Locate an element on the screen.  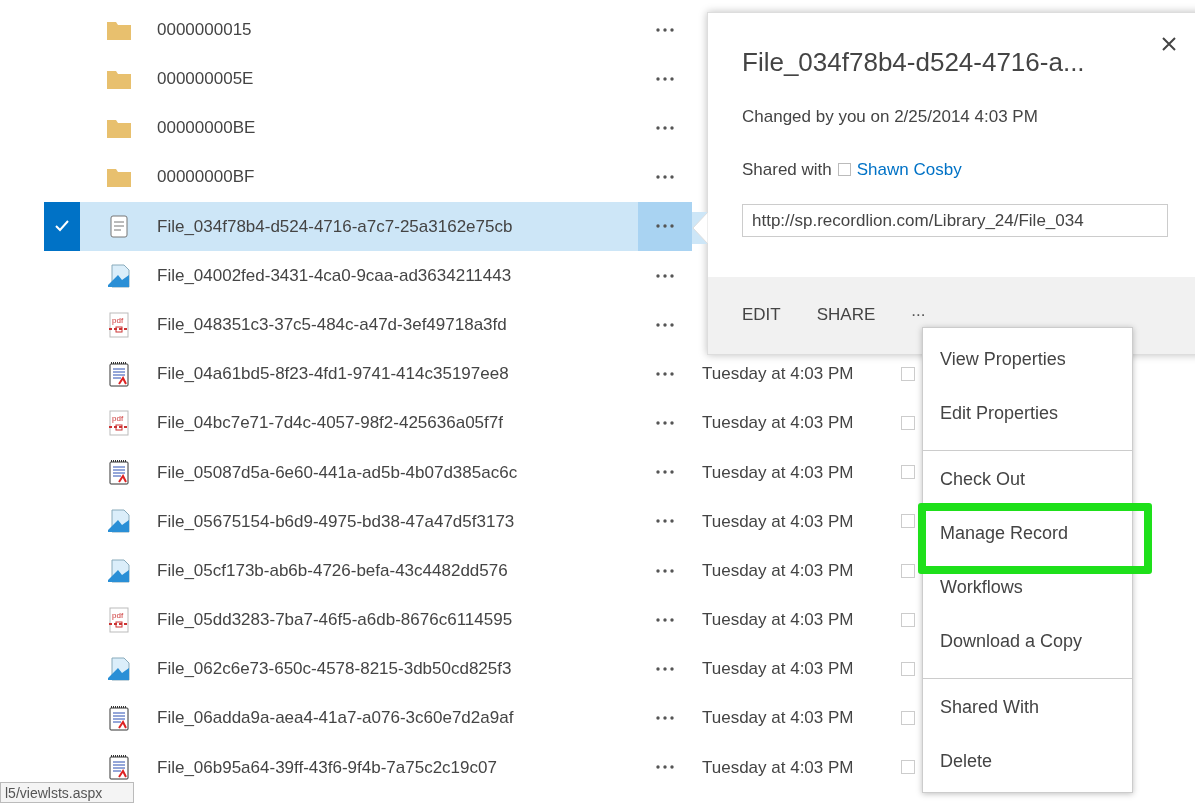
menu-item: Edit Properties is located at coordinates (1027, 418).